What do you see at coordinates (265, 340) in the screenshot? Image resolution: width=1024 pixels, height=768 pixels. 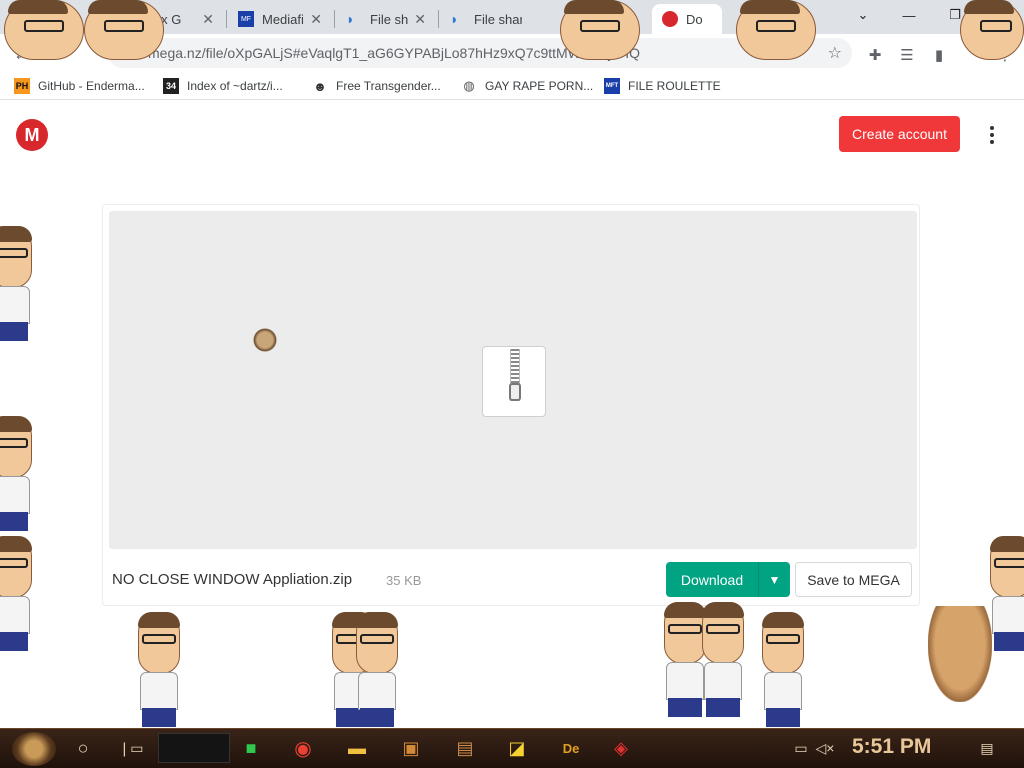 I see `animated-cursor-sprite` at bounding box center [265, 340].